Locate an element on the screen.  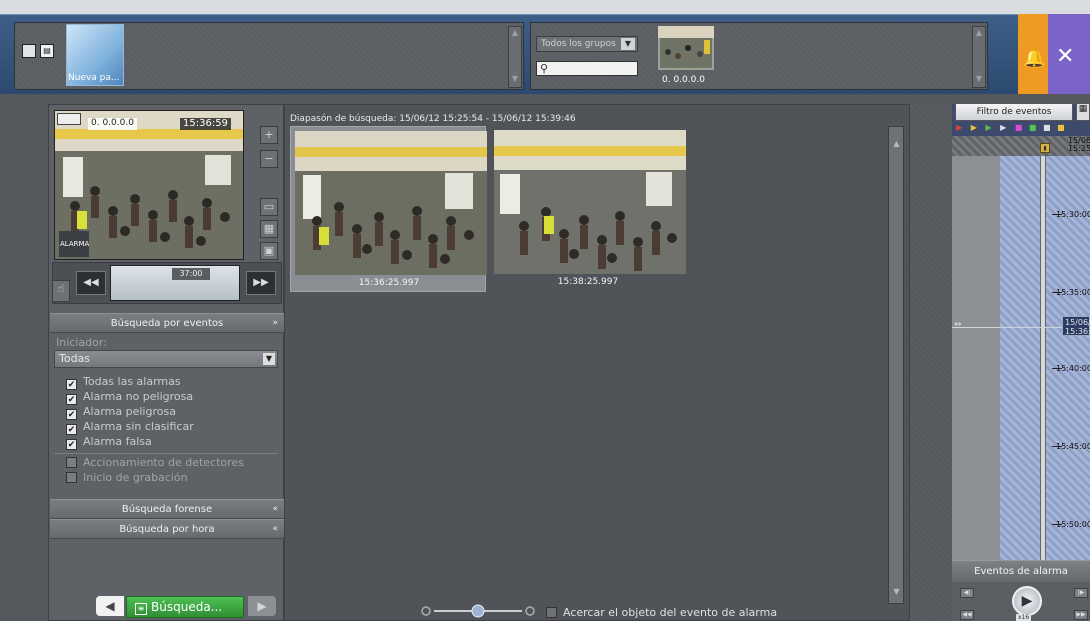
results-scrollbar: ▲ ▼ is located at coordinates (896, 365).